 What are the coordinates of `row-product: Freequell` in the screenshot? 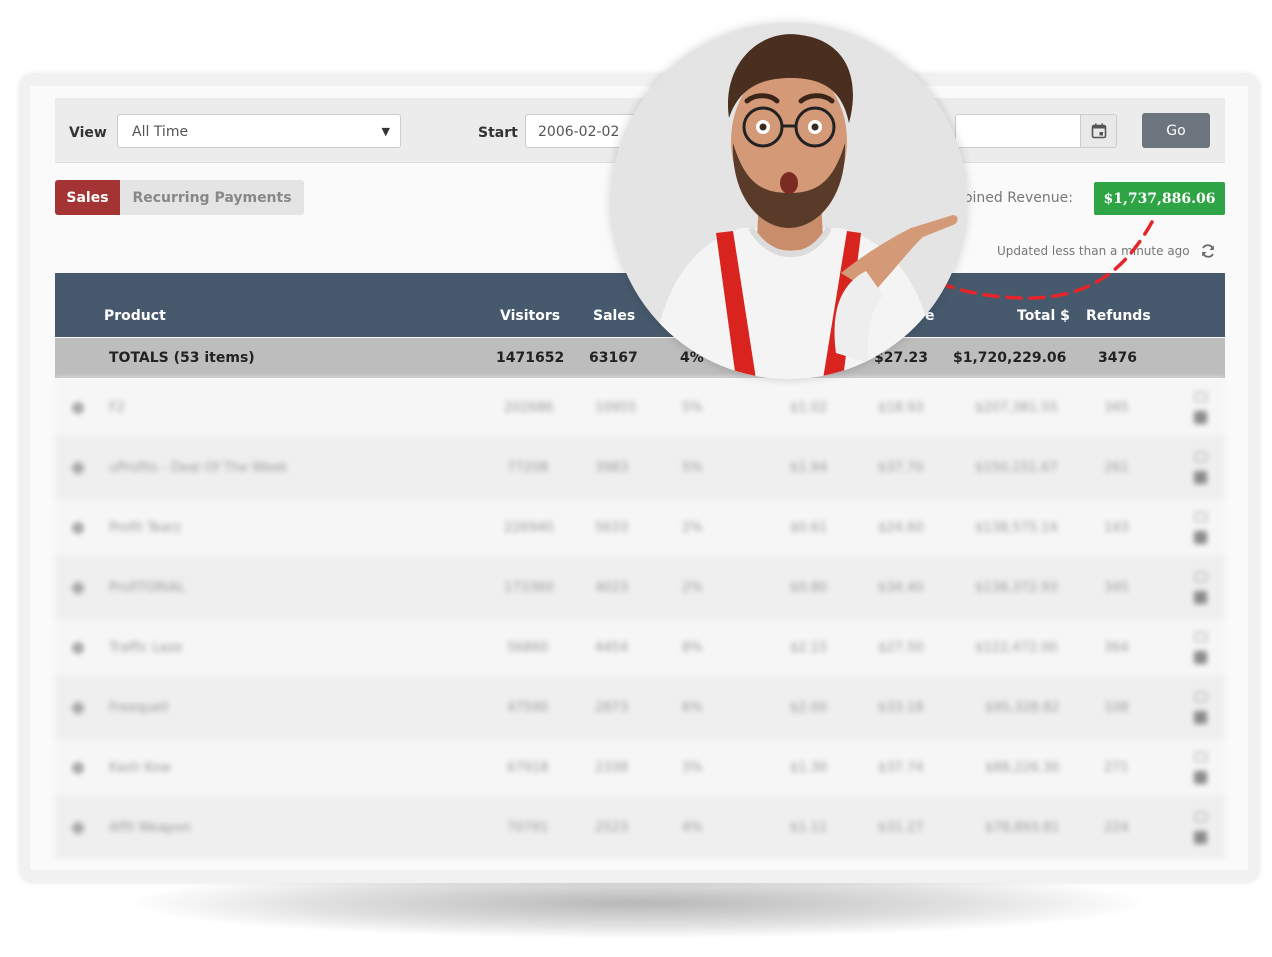 It's located at (139, 707).